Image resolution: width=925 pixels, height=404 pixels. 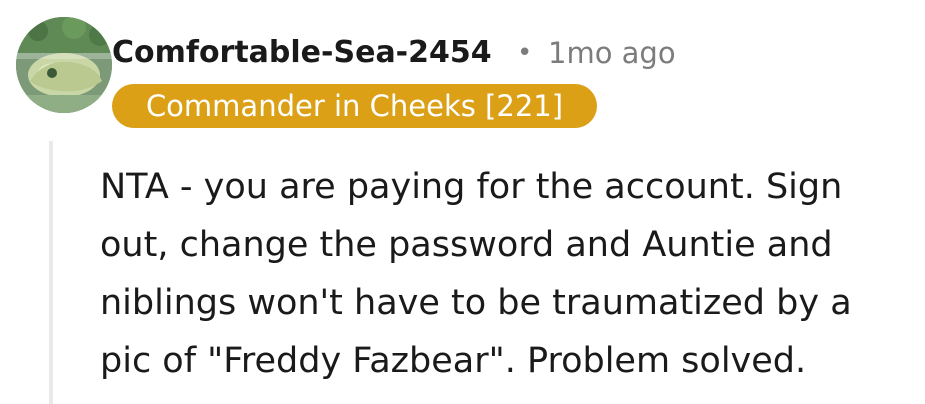 I want to click on avatar-image, so click(x=64, y=65).